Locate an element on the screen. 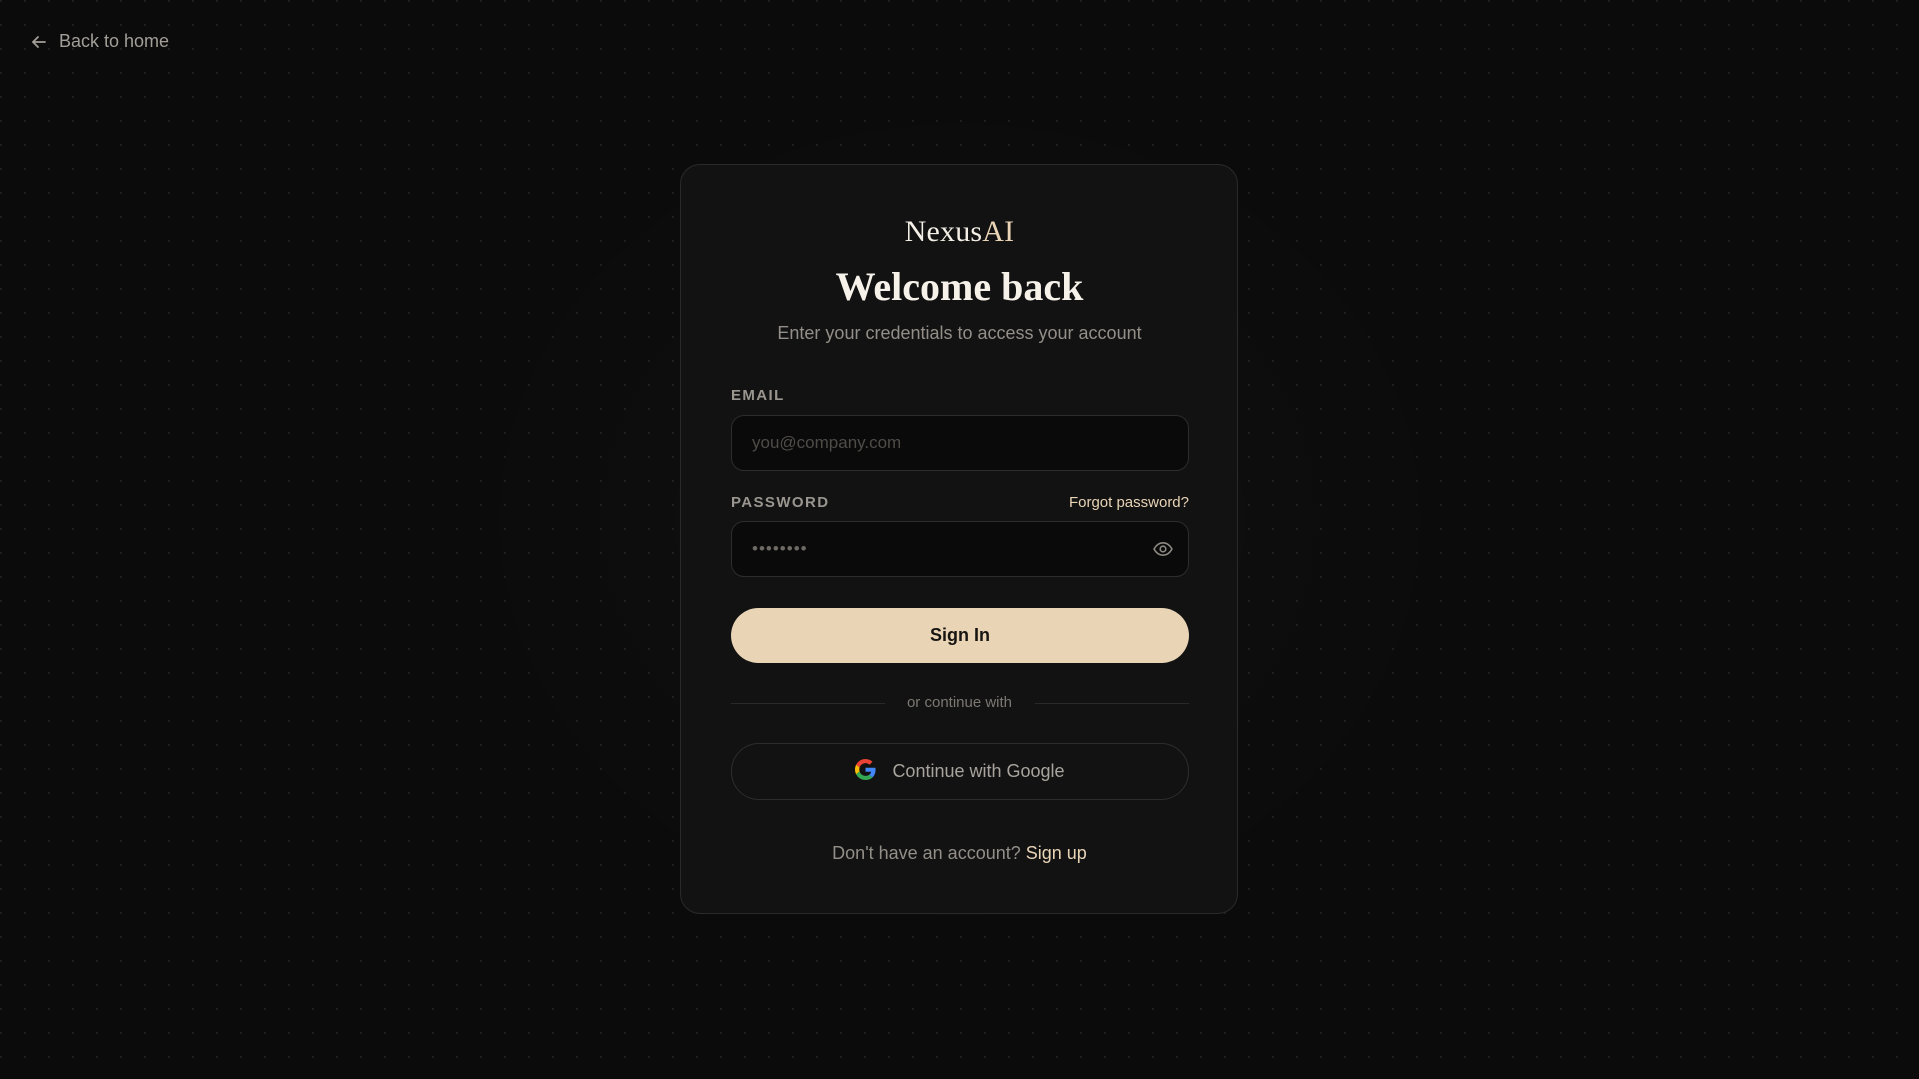  page-title: Welcome back is located at coordinates (959, 286).